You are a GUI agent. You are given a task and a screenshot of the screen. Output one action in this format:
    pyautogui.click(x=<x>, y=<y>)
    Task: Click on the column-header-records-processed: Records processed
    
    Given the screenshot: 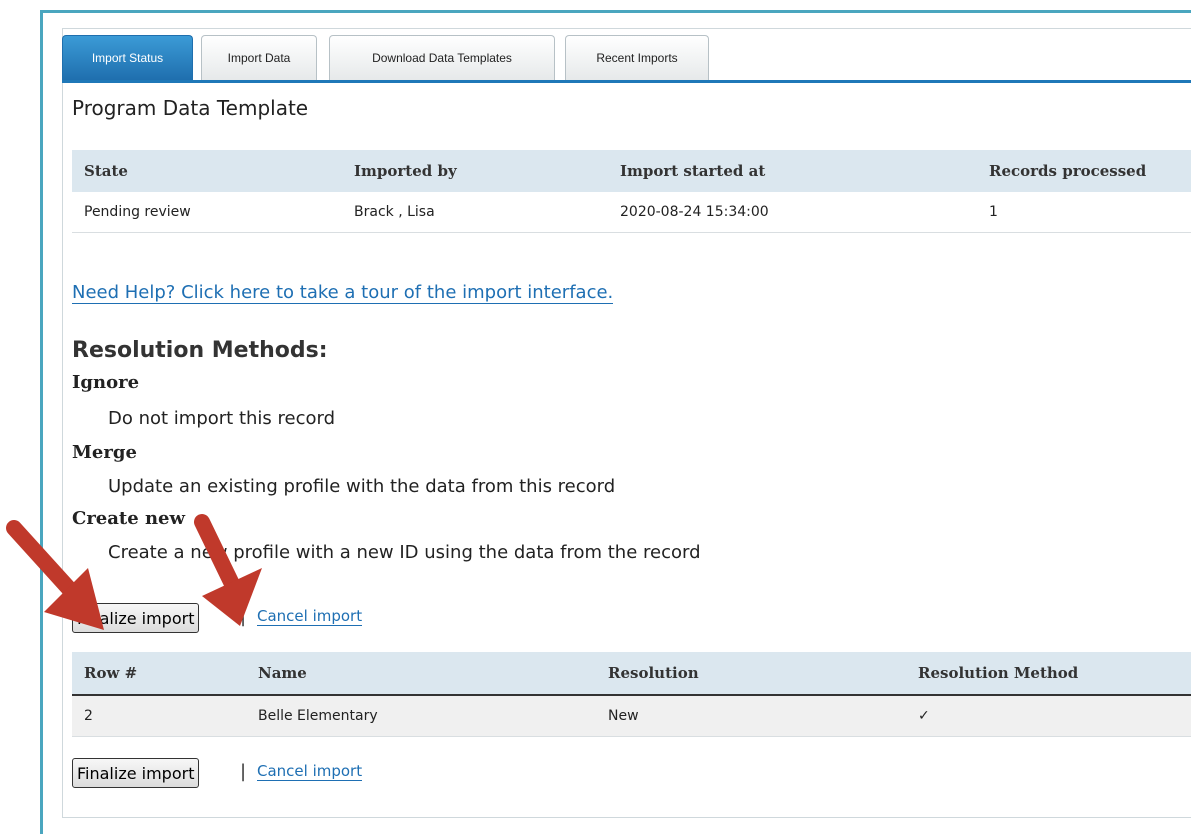 What is the action you would take?
    pyautogui.click(x=1084, y=171)
    